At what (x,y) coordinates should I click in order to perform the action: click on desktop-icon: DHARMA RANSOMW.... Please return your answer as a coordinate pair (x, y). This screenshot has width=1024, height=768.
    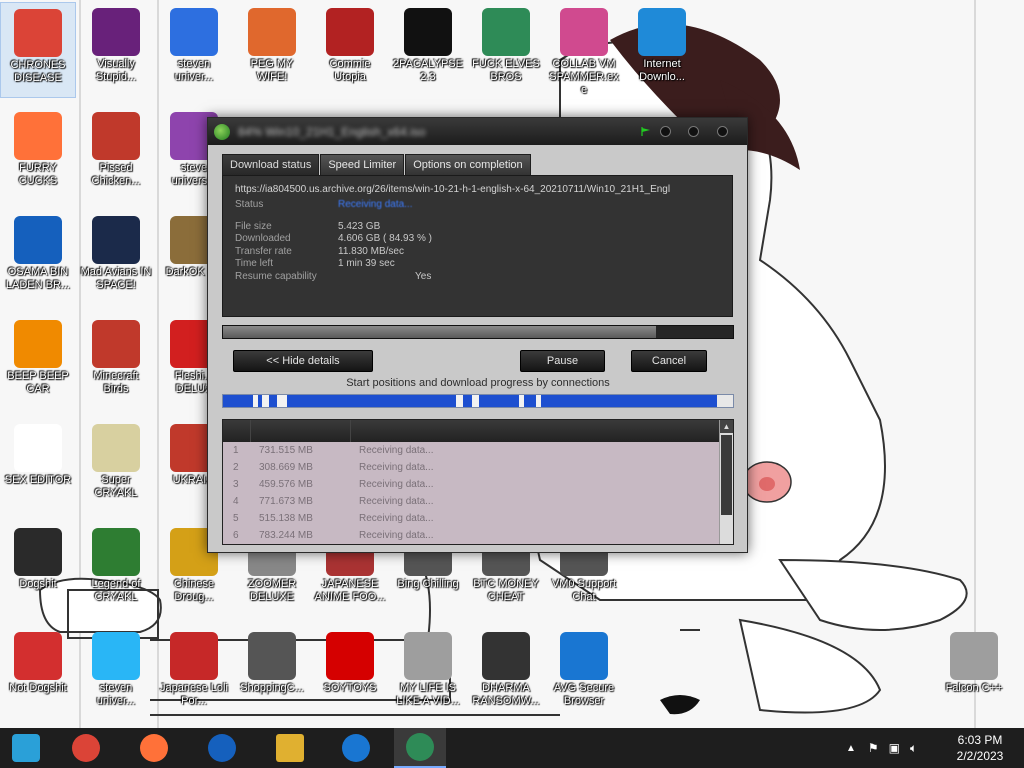
    Looking at the image, I should click on (506, 674).